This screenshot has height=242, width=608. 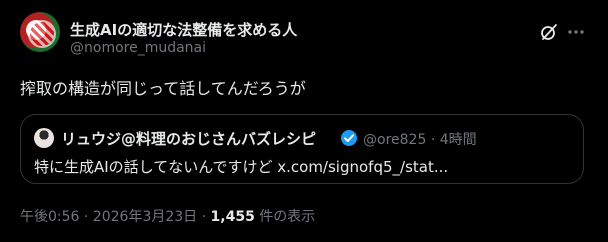 I want to click on post-text: 搾取の構造が同じって話してんだろうが, so click(x=163, y=88).